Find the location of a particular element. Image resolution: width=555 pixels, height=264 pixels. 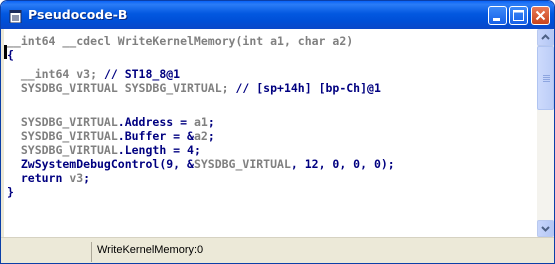

code-token: __int64 v3; is located at coordinates (55, 74).